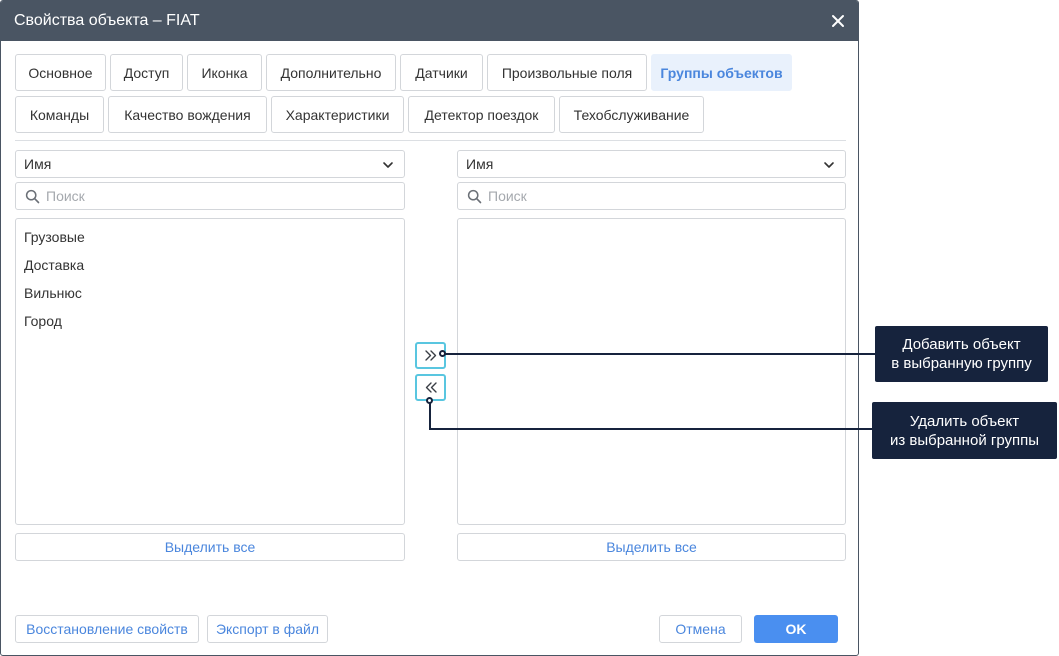 This screenshot has height=656, width=1059. Describe the element at coordinates (442, 353) in the screenshot. I see `add-callout-dot` at that location.